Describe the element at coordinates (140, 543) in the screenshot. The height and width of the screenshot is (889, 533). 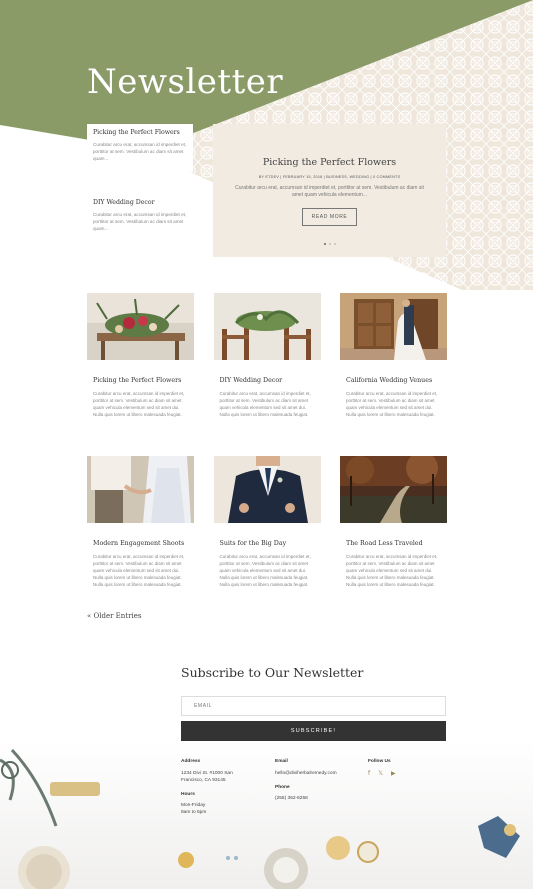
I see `post-title: Modern Engagement Shoots` at that location.